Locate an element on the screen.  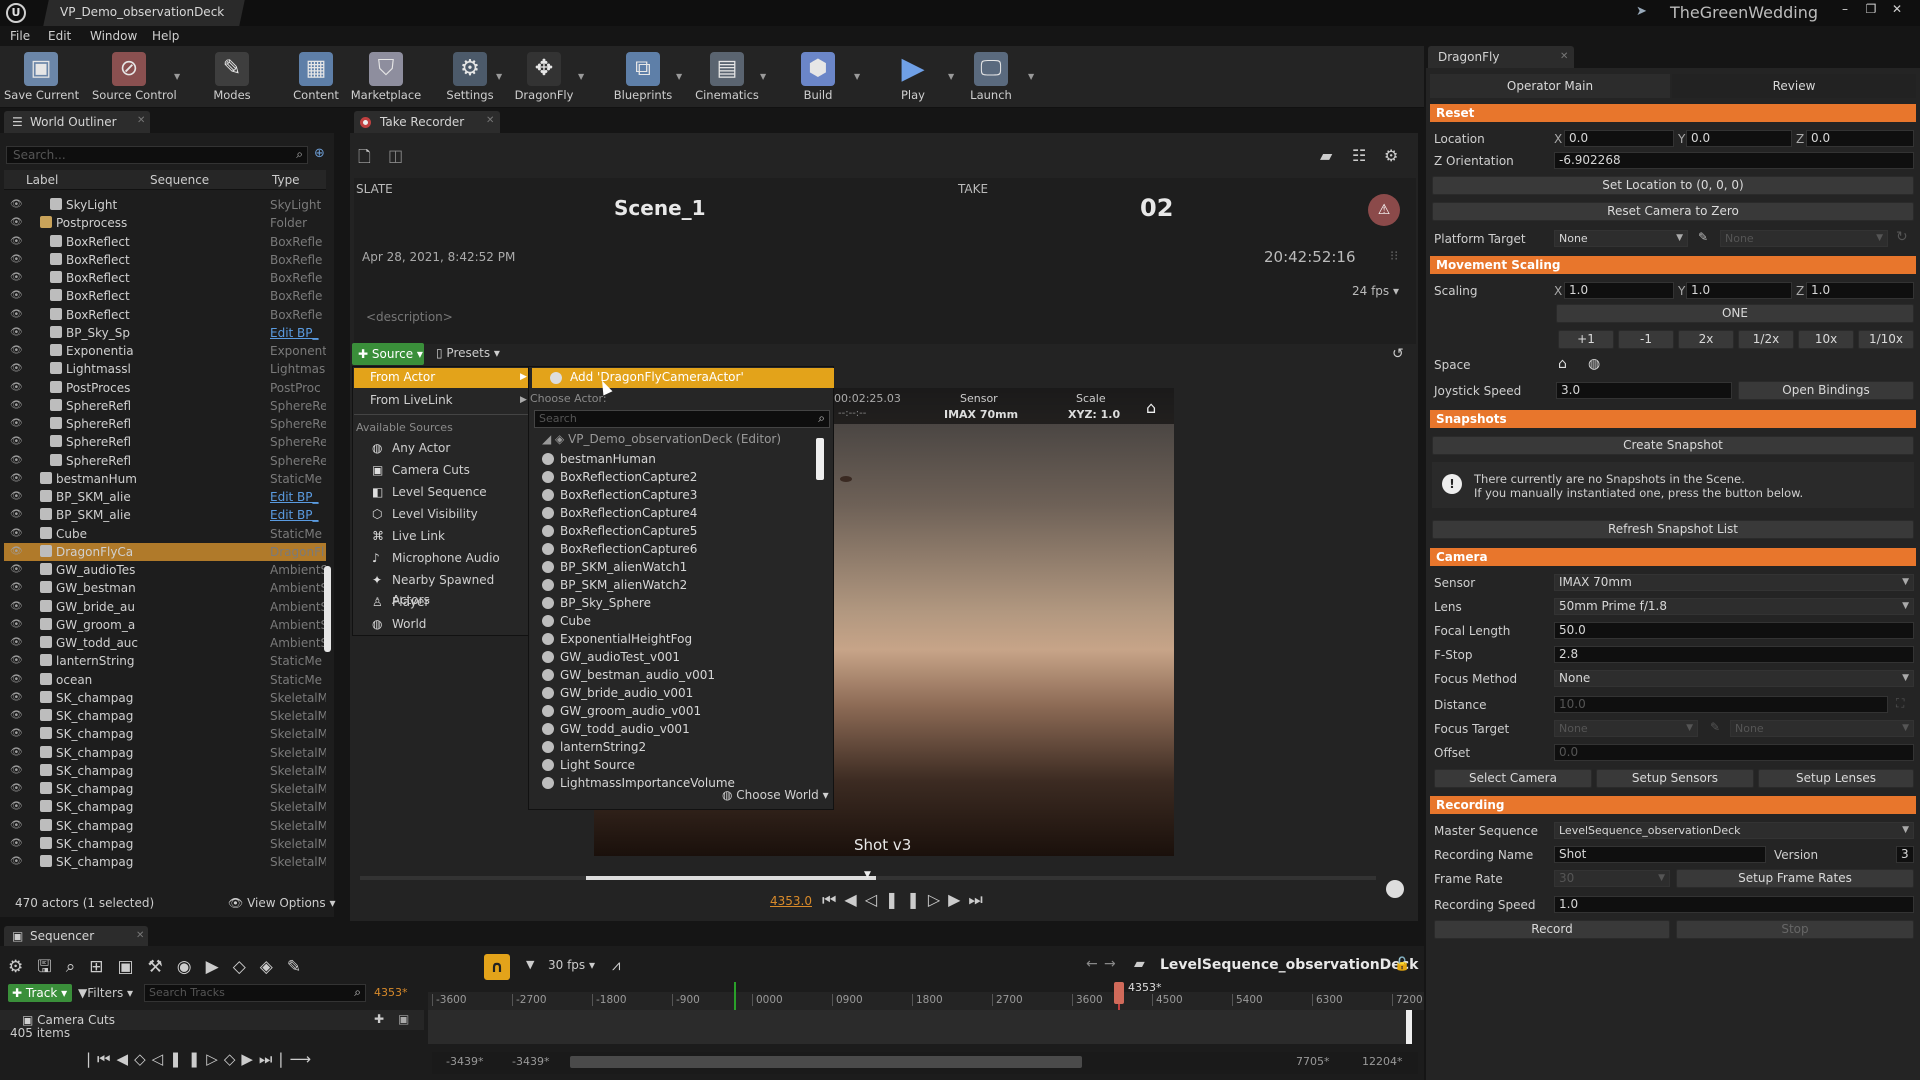
add-track-button: ✚ Track ▾ is located at coordinates (40, 993).